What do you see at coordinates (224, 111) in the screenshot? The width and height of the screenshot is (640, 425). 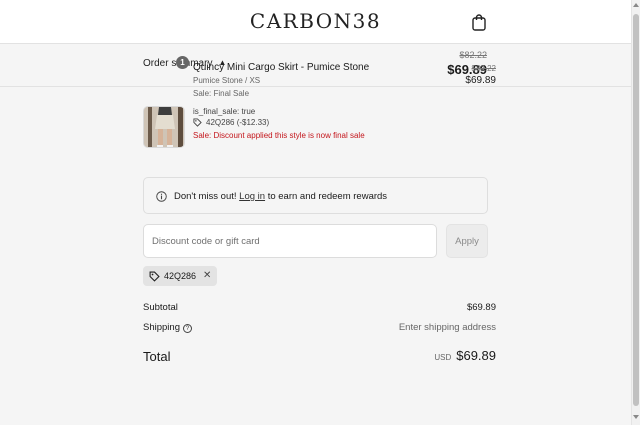 I see `product-property: is_final_sale: true` at bounding box center [224, 111].